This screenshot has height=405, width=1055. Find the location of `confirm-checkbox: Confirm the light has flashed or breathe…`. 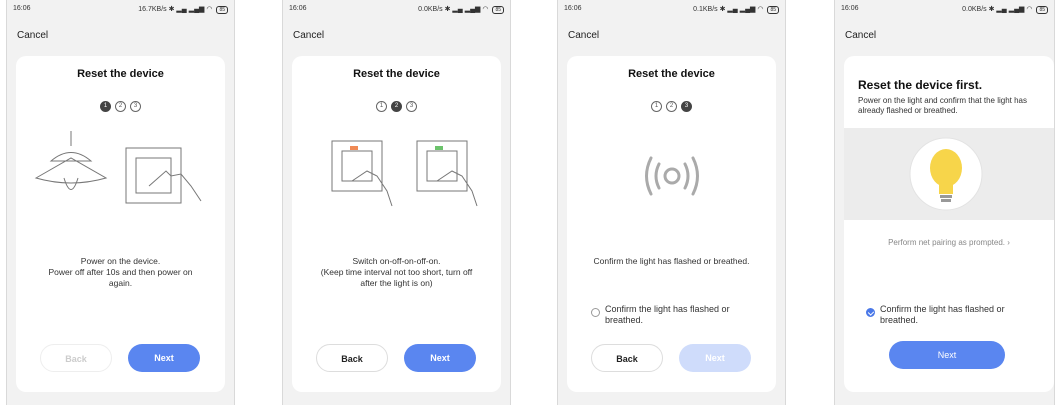

confirm-checkbox: Confirm the light has flashed or breathe… is located at coordinates (955, 315).